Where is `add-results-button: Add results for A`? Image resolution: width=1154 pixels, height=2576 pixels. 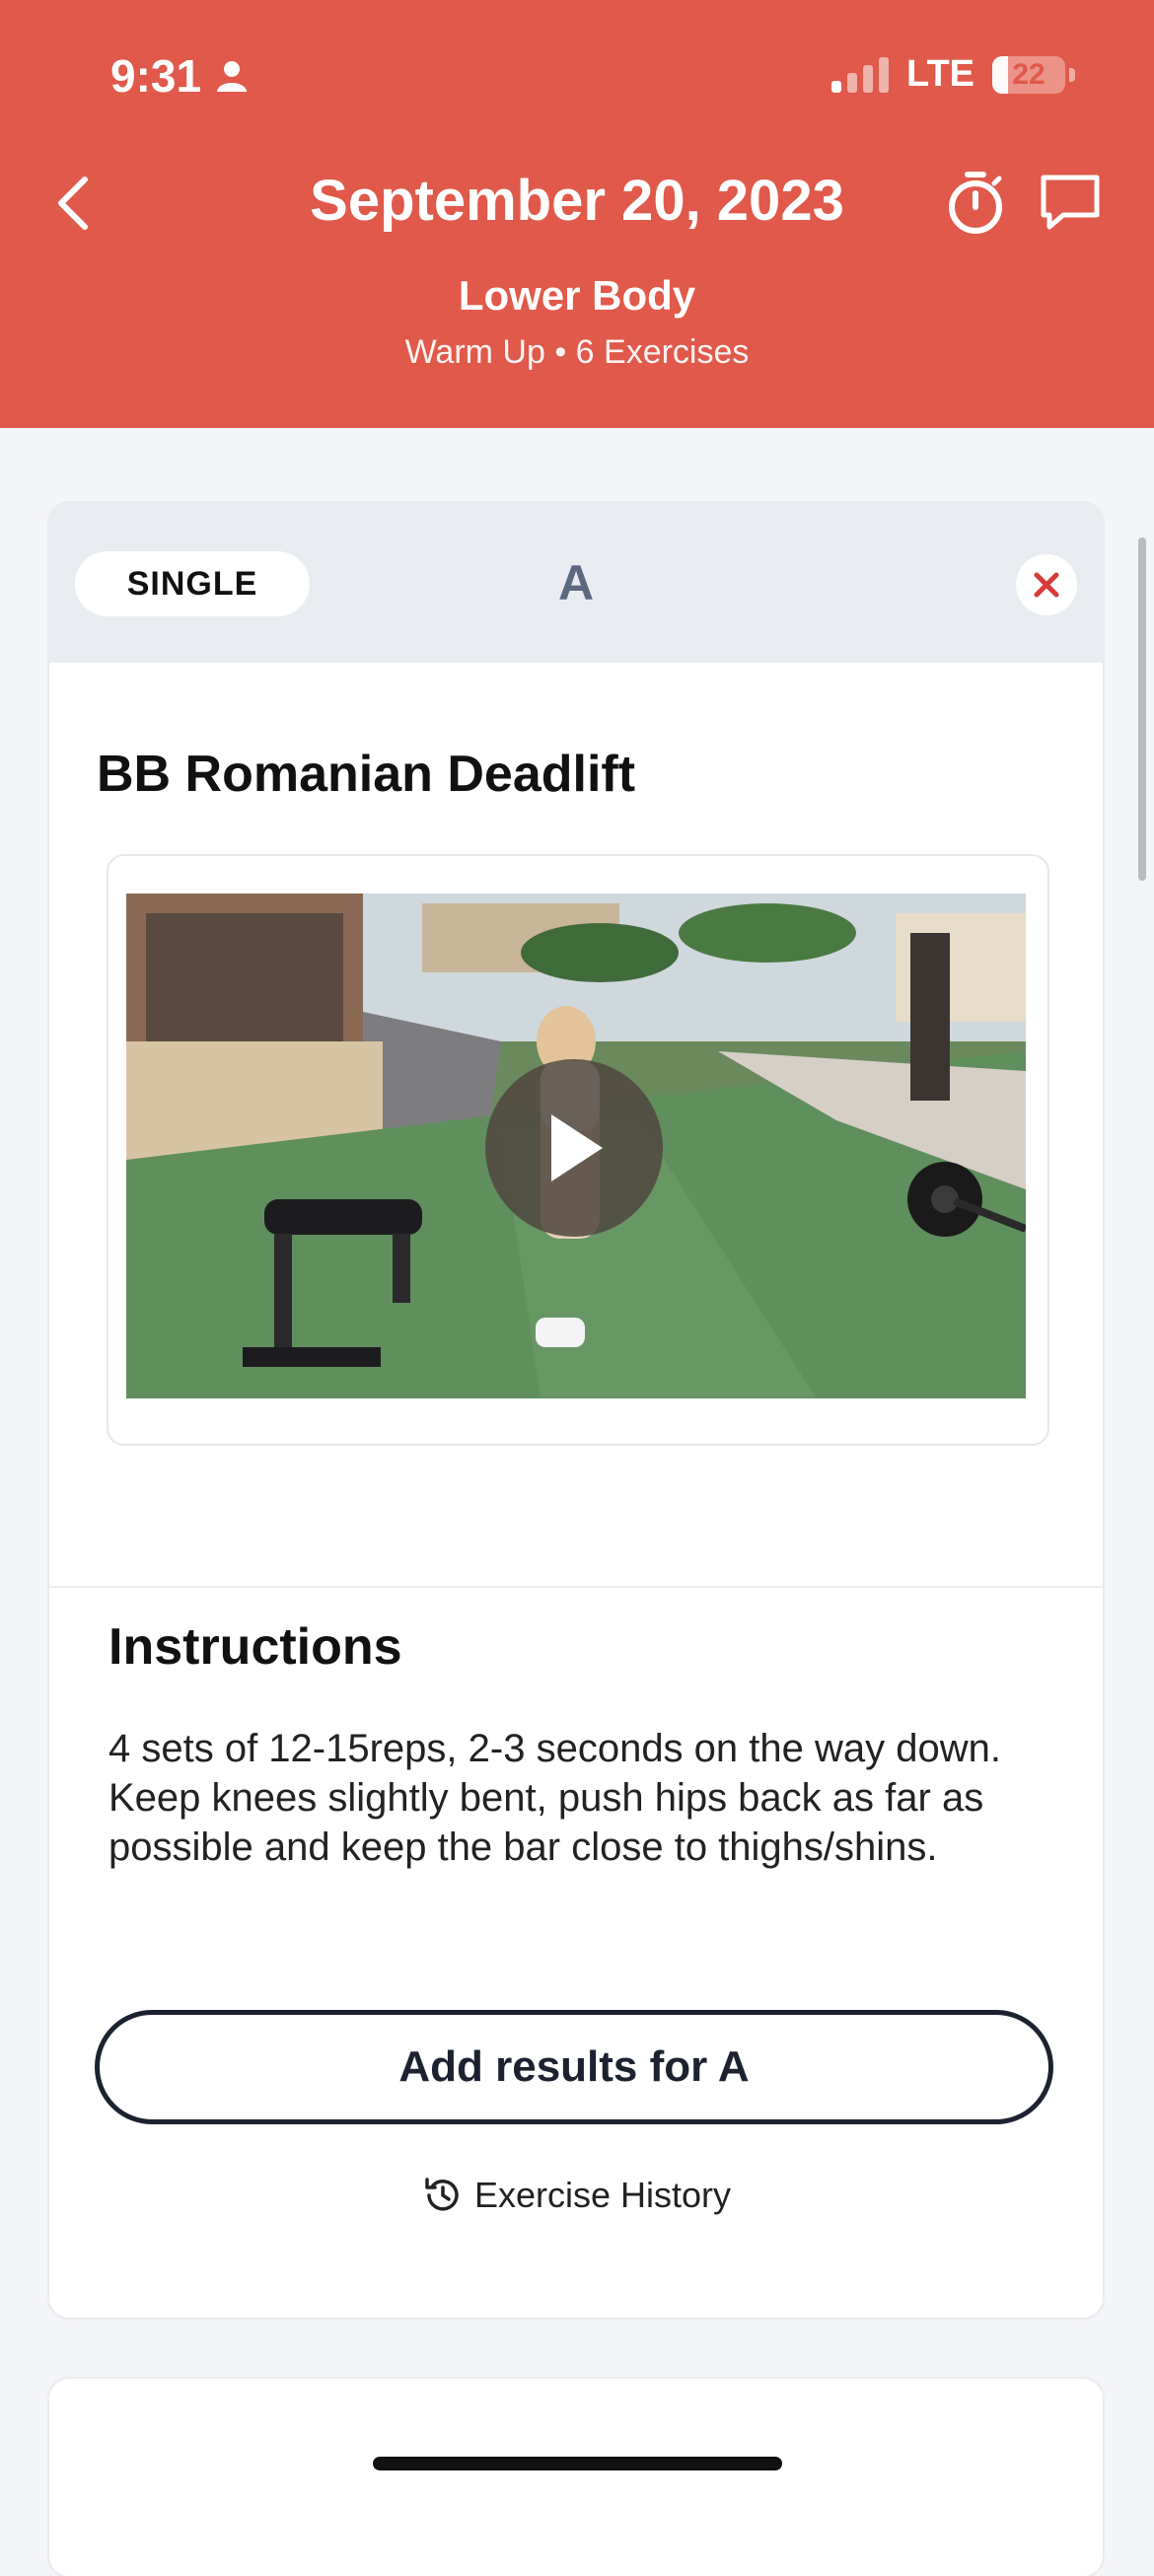 add-results-button: Add results for A is located at coordinates (574, 2067).